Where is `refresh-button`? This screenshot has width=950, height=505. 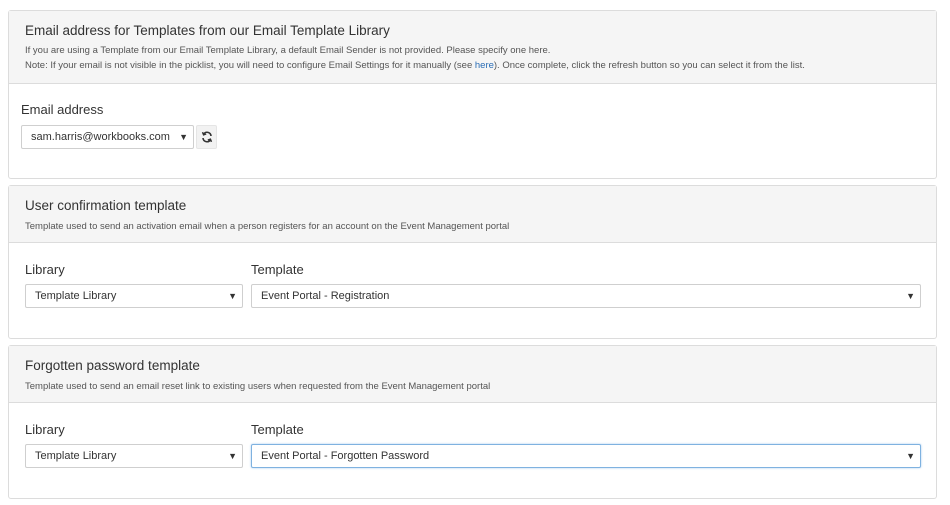 refresh-button is located at coordinates (206, 137).